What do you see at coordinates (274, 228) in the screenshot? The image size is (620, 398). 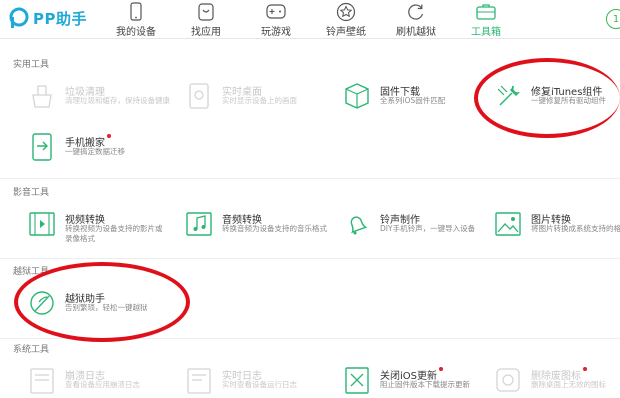 I see `tool-desc: 转换音频为设备支持的音乐格式` at bounding box center [274, 228].